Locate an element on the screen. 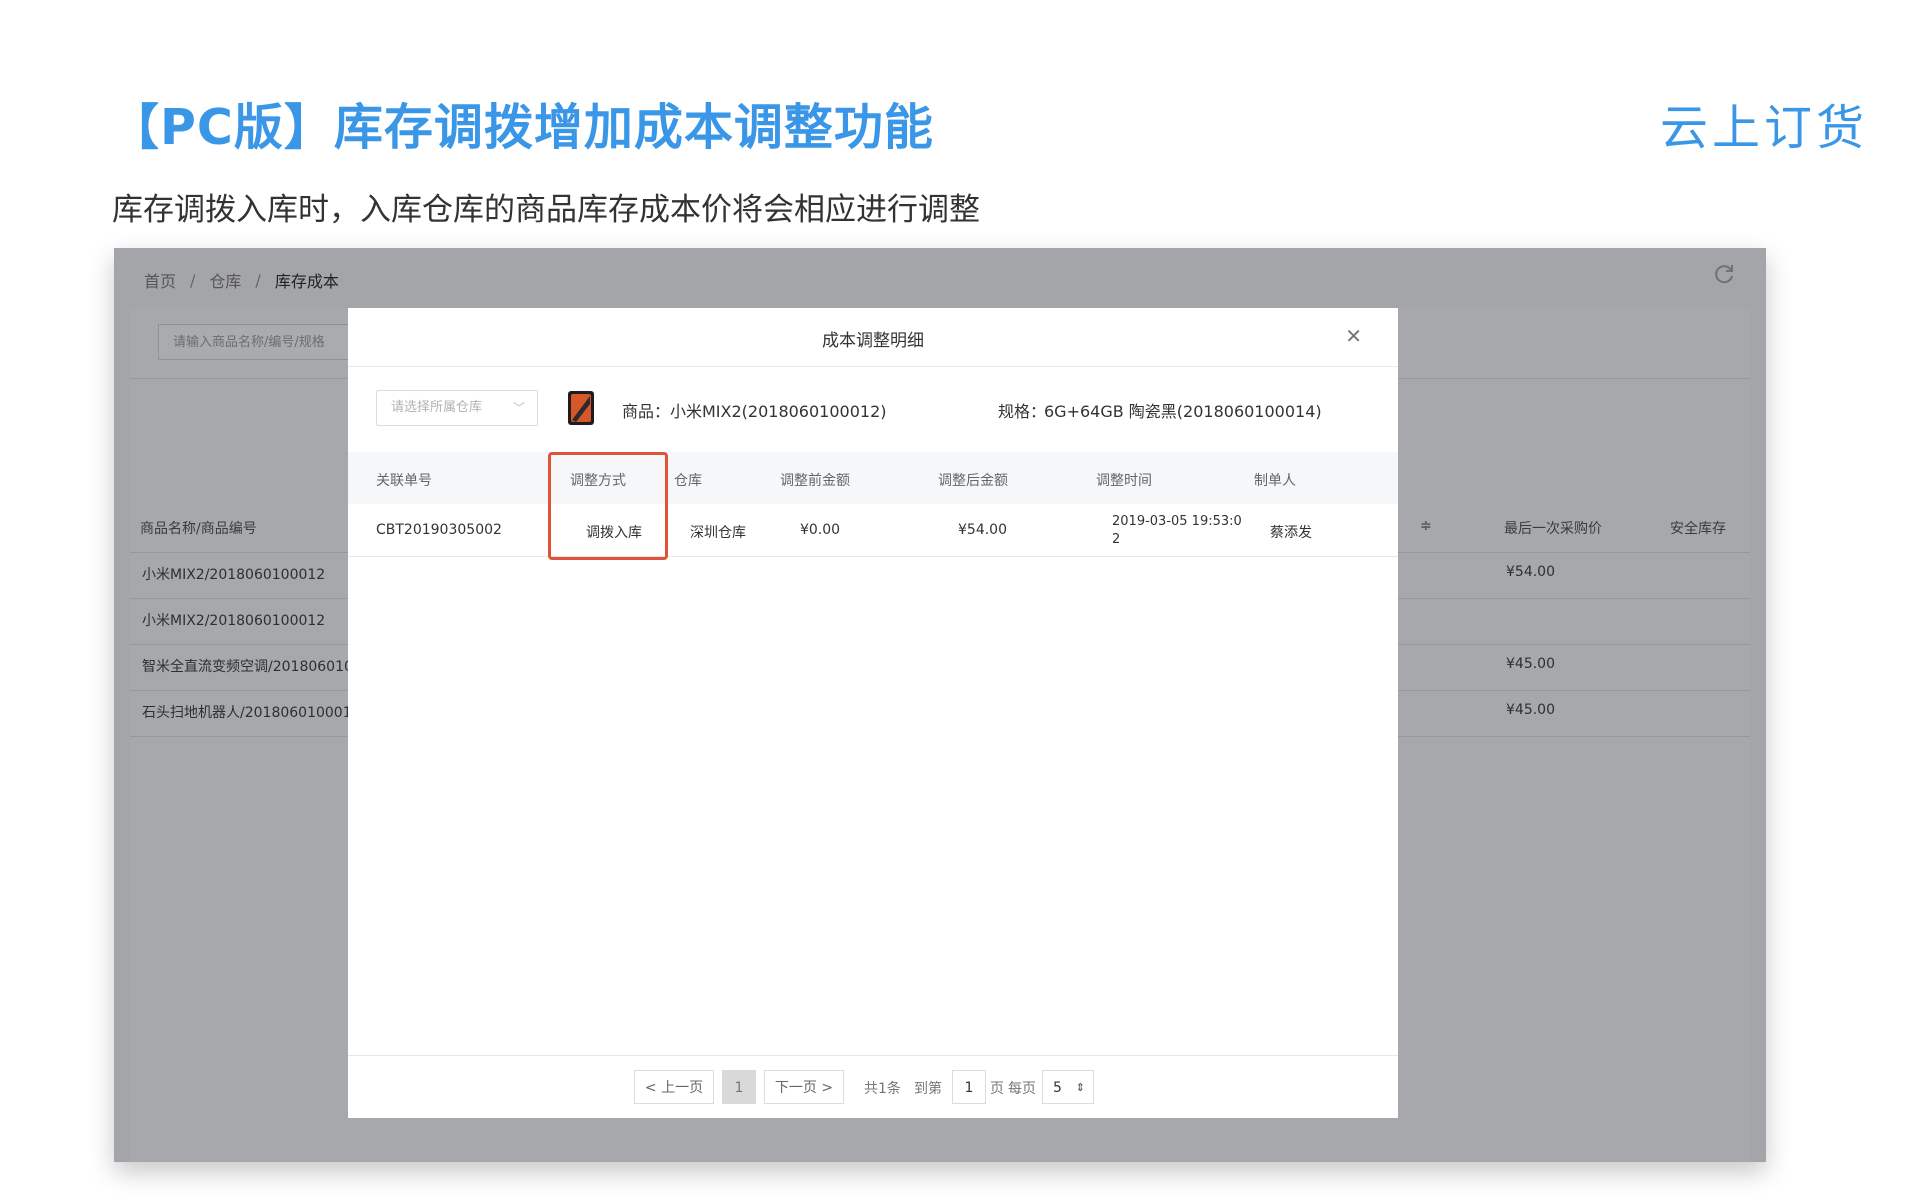 The height and width of the screenshot is (1200, 1920). cell-creator: 蔡添发 is located at coordinates (1291, 533).